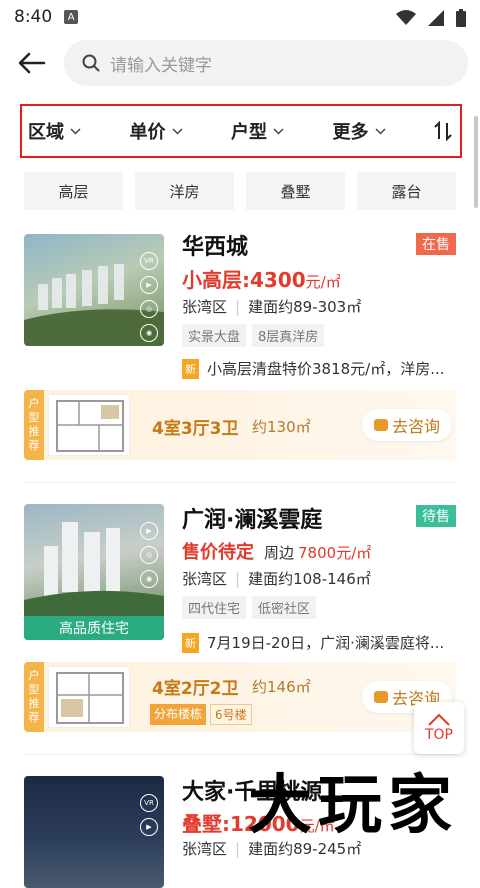 This screenshot has width=480, height=888. I want to click on layout-size: 约146㎡, so click(281, 687).